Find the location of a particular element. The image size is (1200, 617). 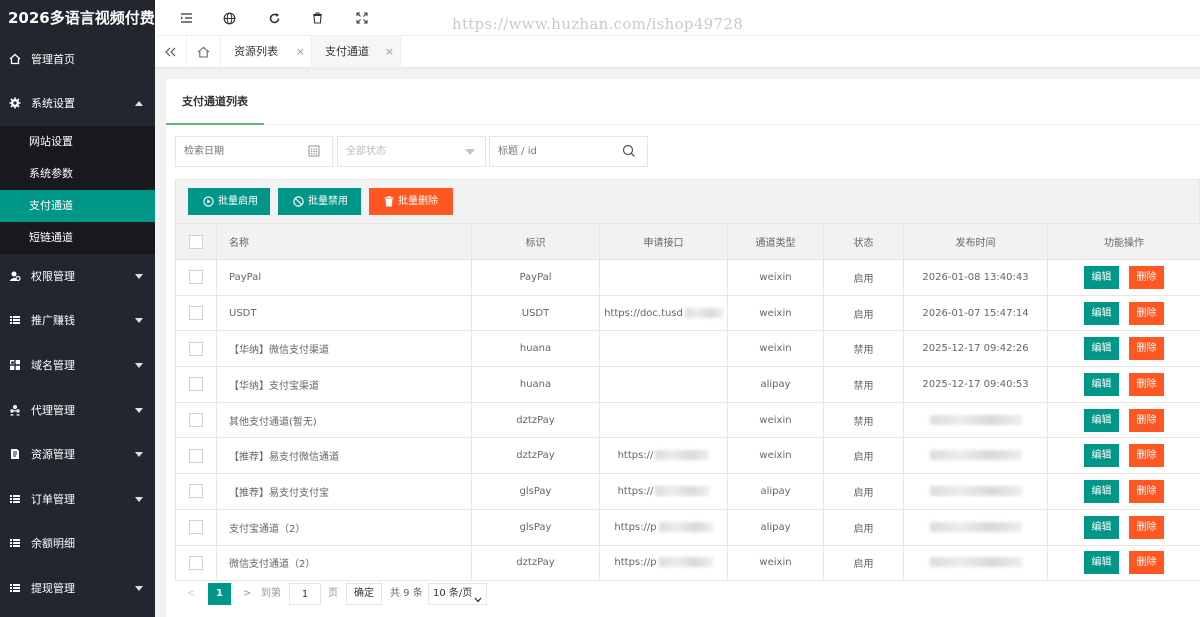

sidebar-subitem-system-params: 系统参数 is located at coordinates (77, 174).